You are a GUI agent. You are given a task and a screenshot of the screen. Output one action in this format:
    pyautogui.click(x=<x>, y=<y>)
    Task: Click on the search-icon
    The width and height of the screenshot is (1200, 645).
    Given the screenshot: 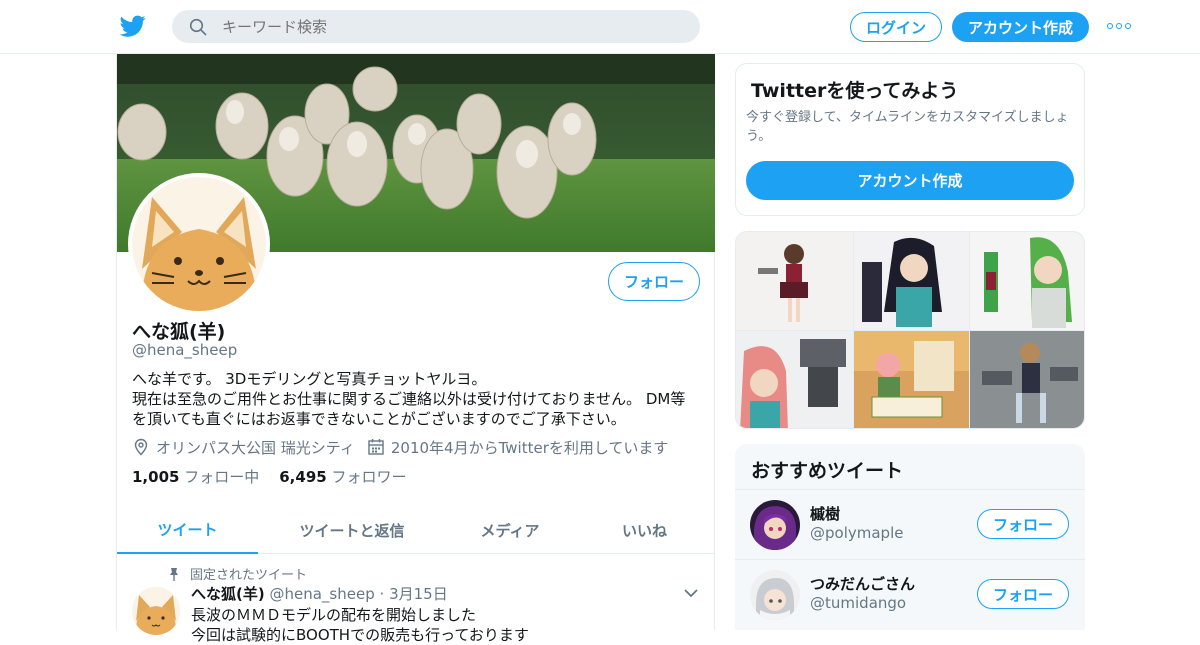 What is the action you would take?
    pyautogui.click(x=198, y=27)
    